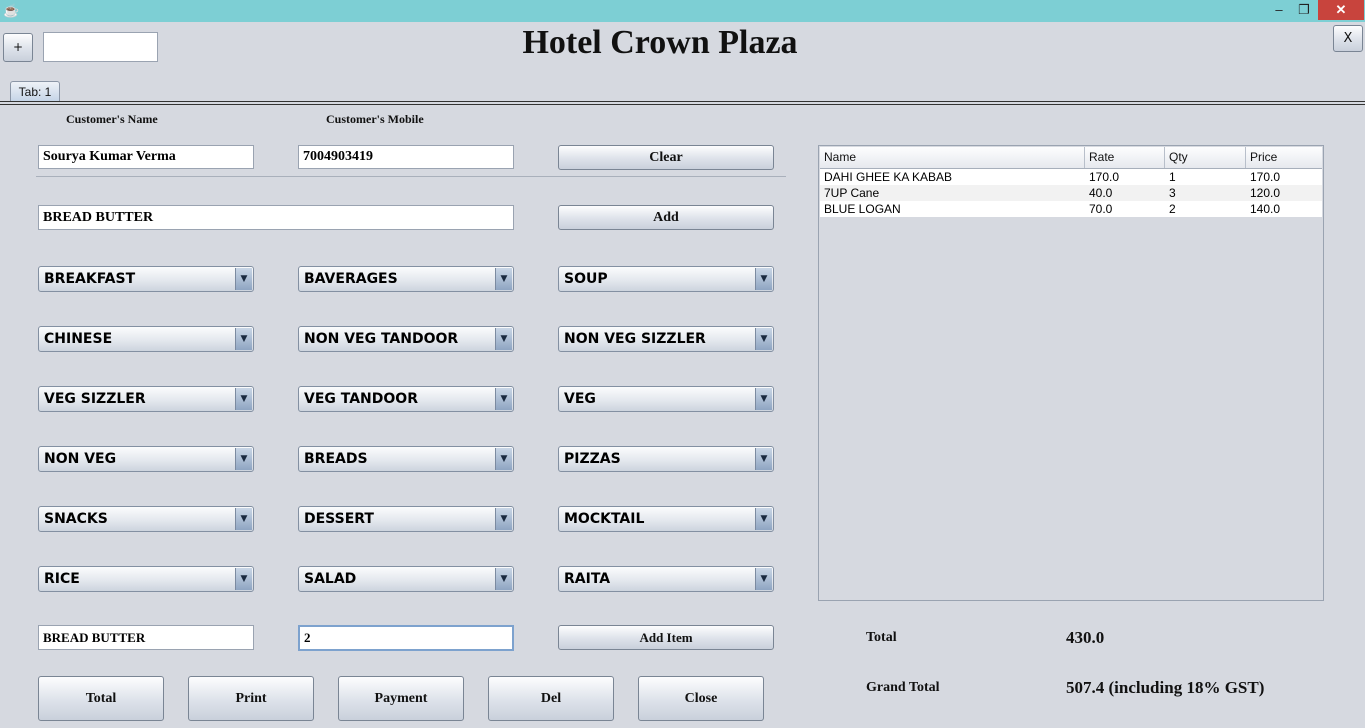 The width and height of the screenshot is (1365, 728). I want to click on cell-rate: 40.0, so click(1101, 193).